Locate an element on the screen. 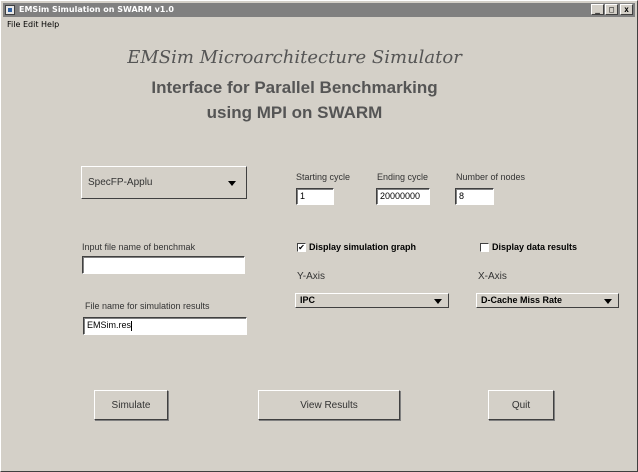  ending-cycle-input: 20000000 is located at coordinates (403, 196).